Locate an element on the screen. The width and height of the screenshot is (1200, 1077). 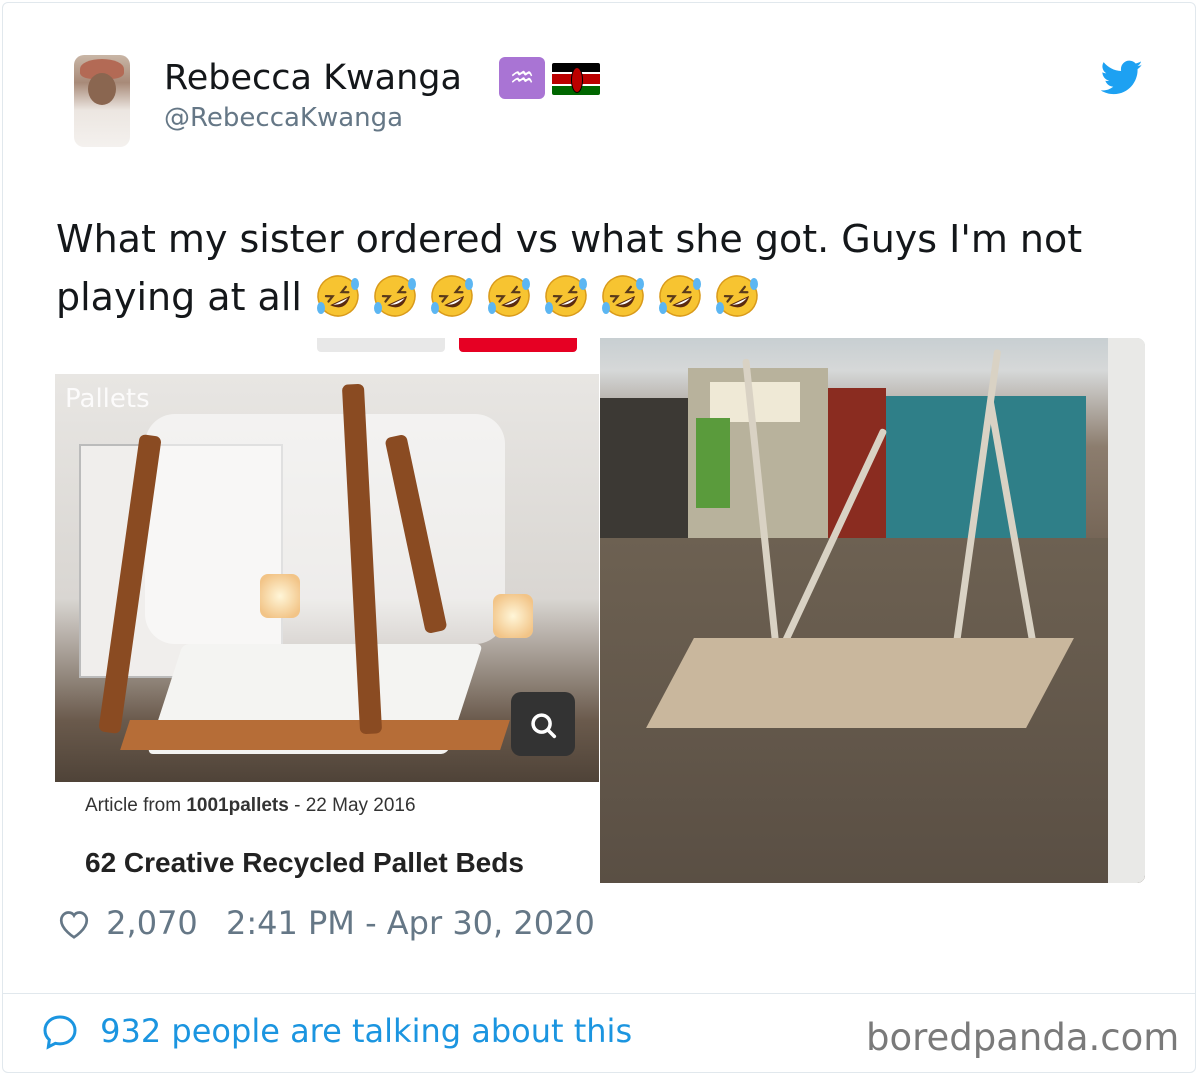
pin-save-tab is located at coordinates (518, 345).